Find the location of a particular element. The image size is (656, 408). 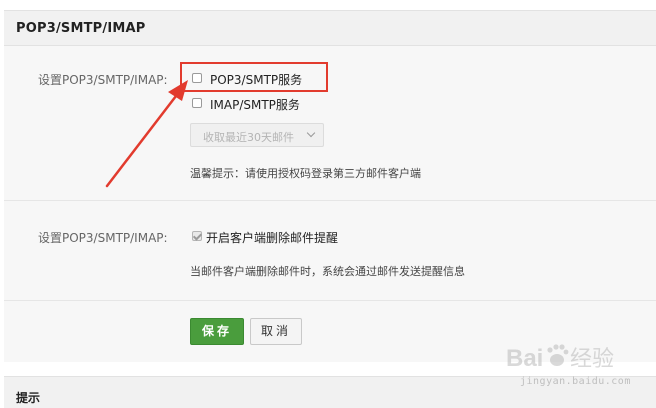

pop3-smtp-checkbox is located at coordinates (197, 78).